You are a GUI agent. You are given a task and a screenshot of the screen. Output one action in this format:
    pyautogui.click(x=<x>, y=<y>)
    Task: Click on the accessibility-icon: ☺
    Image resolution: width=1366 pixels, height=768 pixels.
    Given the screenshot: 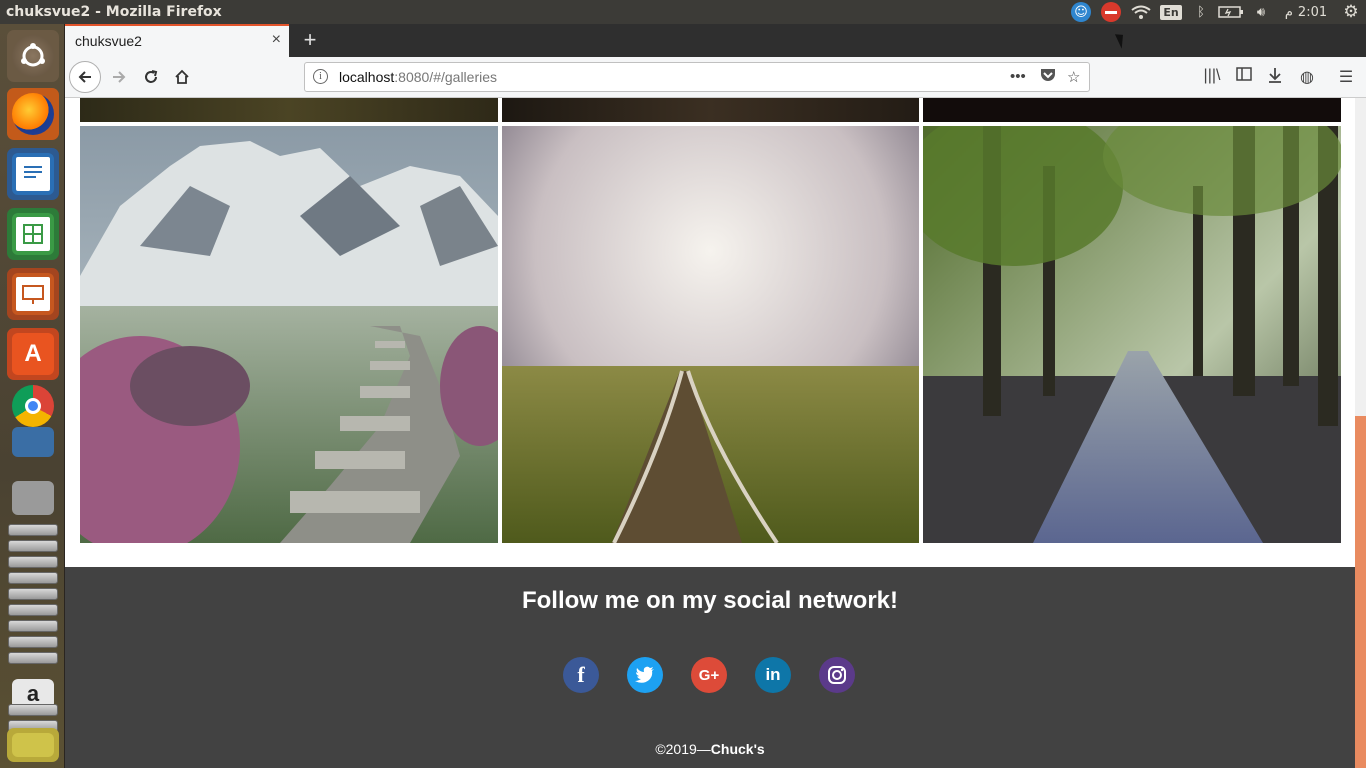 What is the action you would take?
    pyautogui.click(x=1081, y=12)
    